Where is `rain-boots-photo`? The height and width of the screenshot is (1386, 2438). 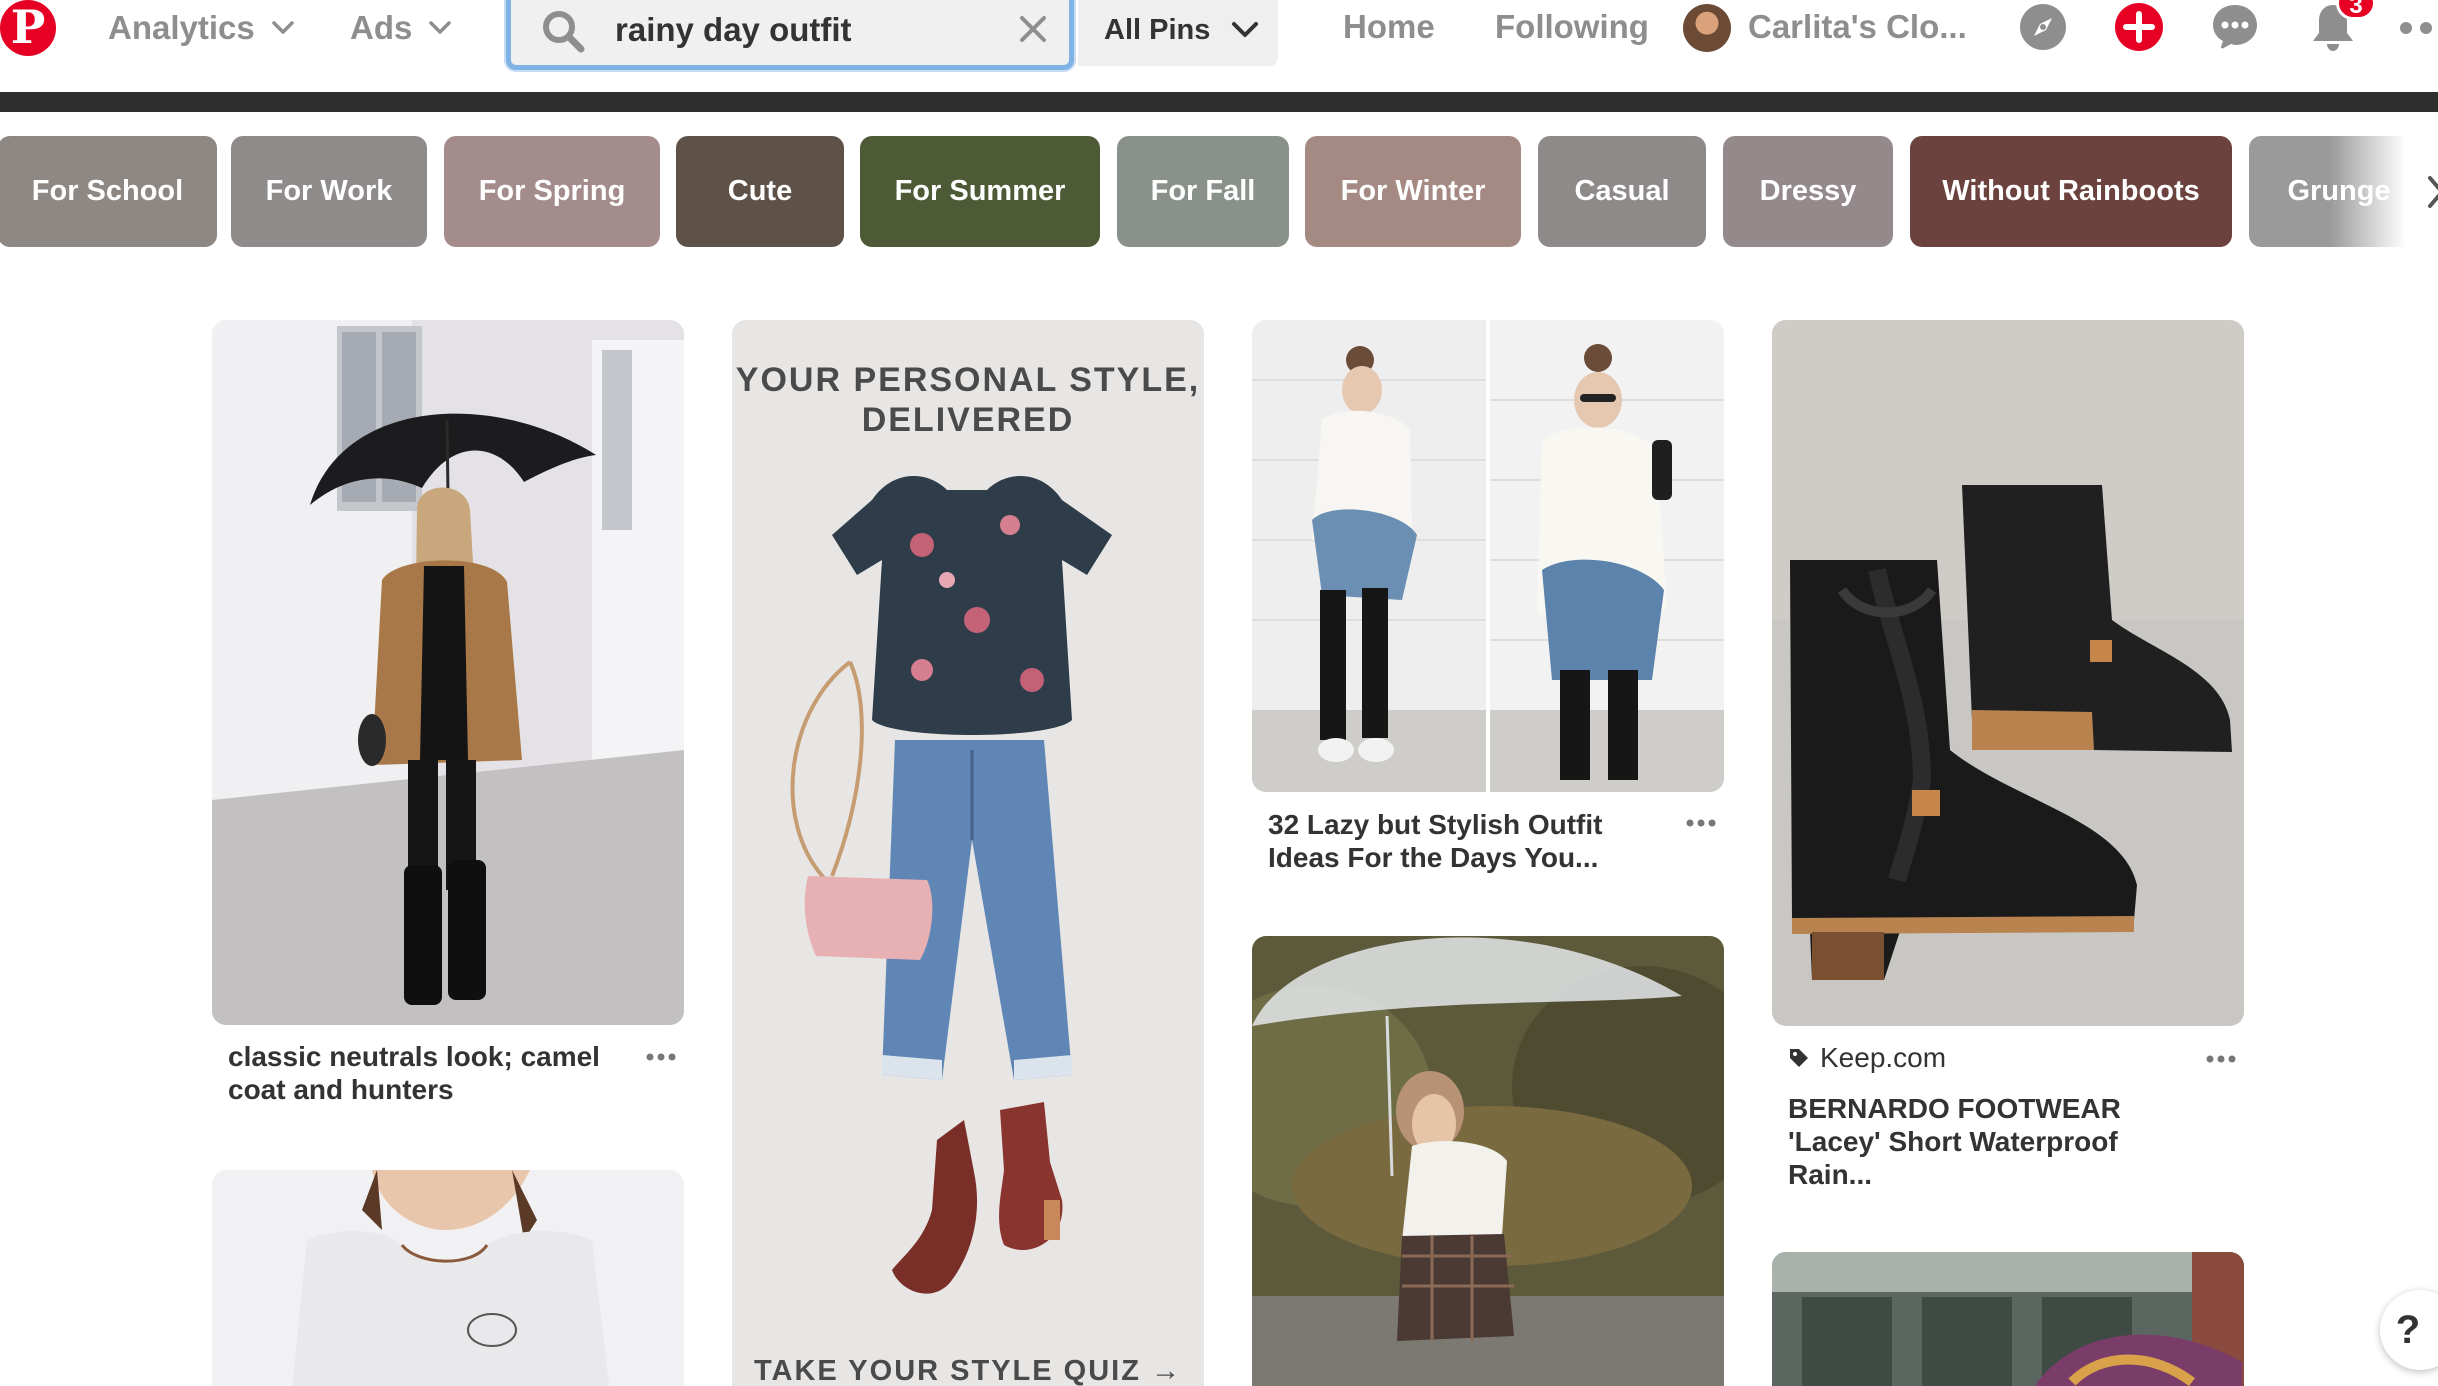
rain-boots-photo is located at coordinates (2008, 673).